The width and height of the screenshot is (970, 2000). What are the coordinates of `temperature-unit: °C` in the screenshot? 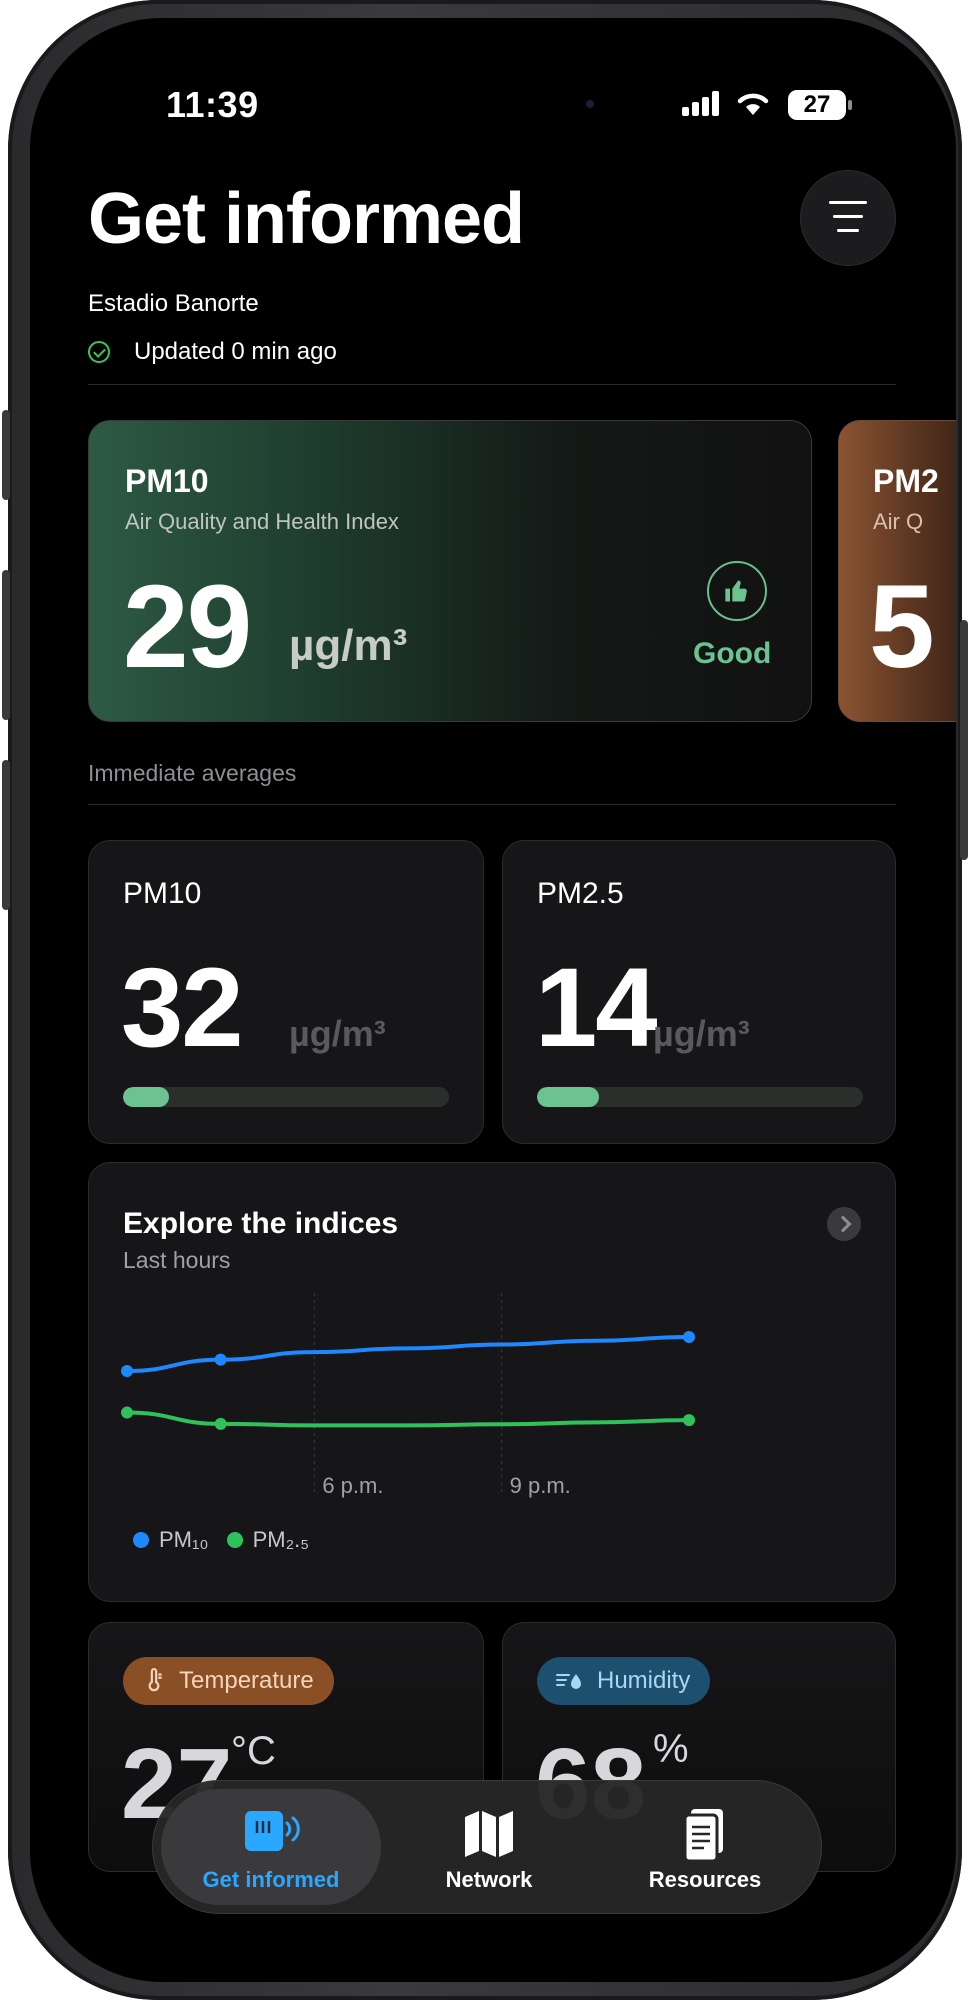 It's located at (253, 1751).